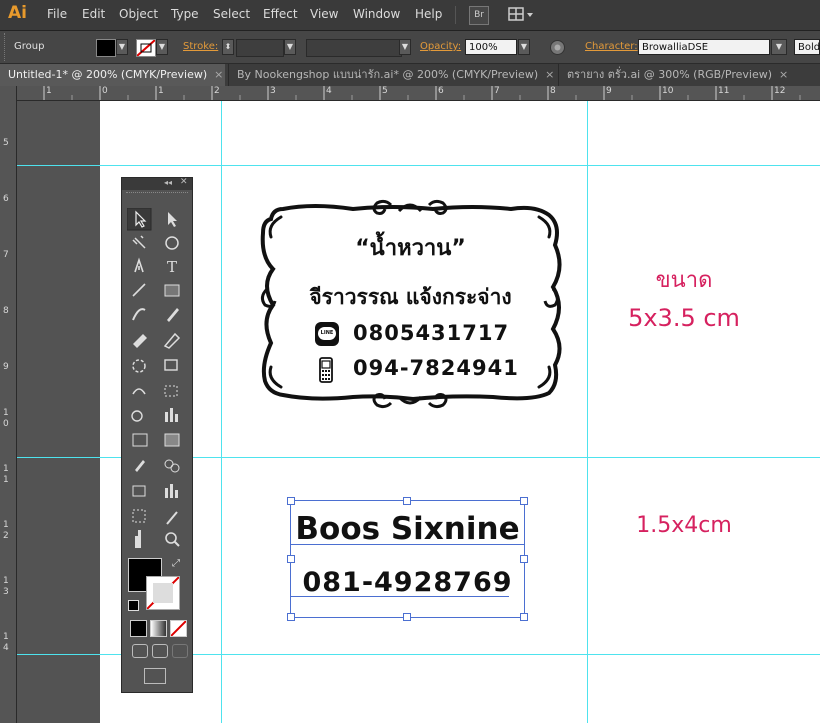  I want to click on menu-window: Window, so click(376, 14).